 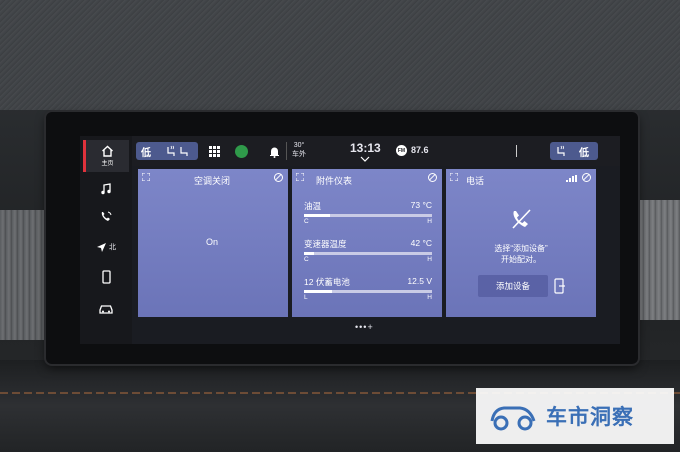 What do you see at coordinates (184, 151) in the screenshot?
I see `seat-ventilation-icon` at bounding box center [184, 151].